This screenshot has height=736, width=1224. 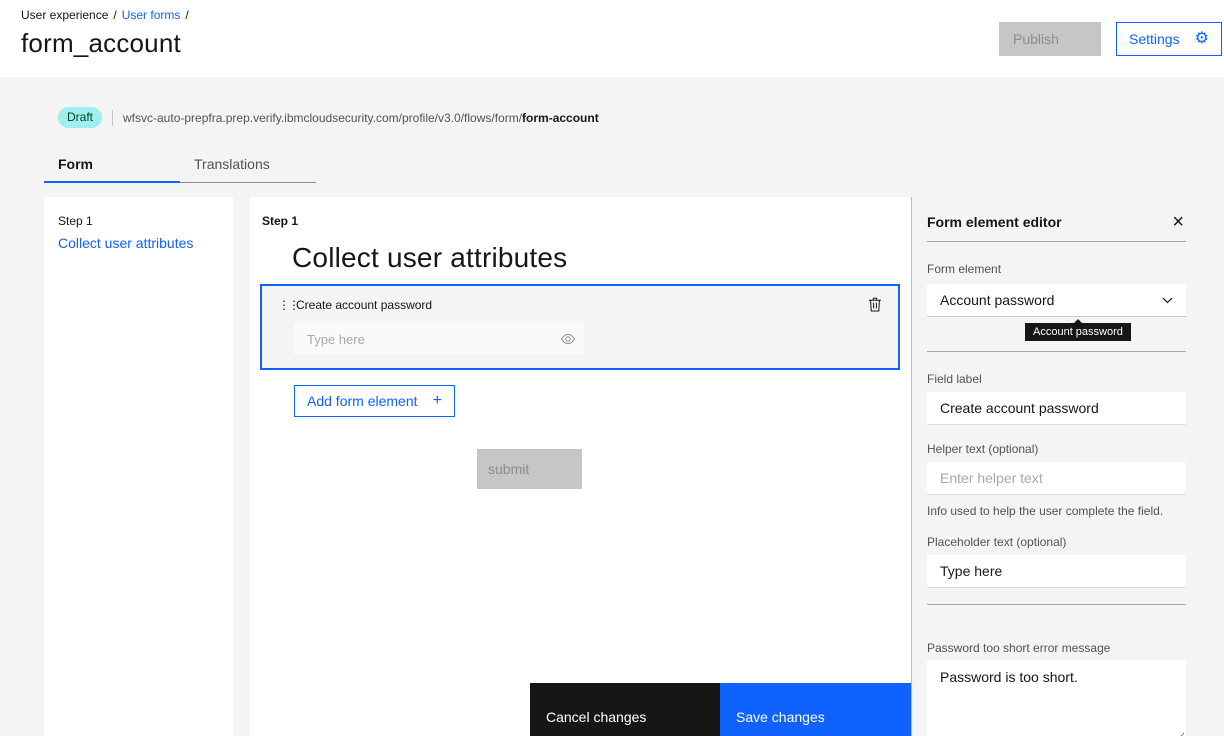 What do you see at coordinates (581, 304) in the screenshot?
I see `form-element-header: ⋮⋮ Create account password` at bounding box center [581, 304].